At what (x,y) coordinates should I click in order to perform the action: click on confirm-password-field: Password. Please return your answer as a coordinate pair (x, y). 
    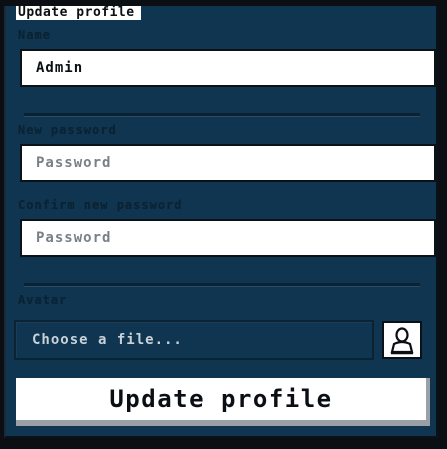
    Looking at the image, I should click on (228, 238).